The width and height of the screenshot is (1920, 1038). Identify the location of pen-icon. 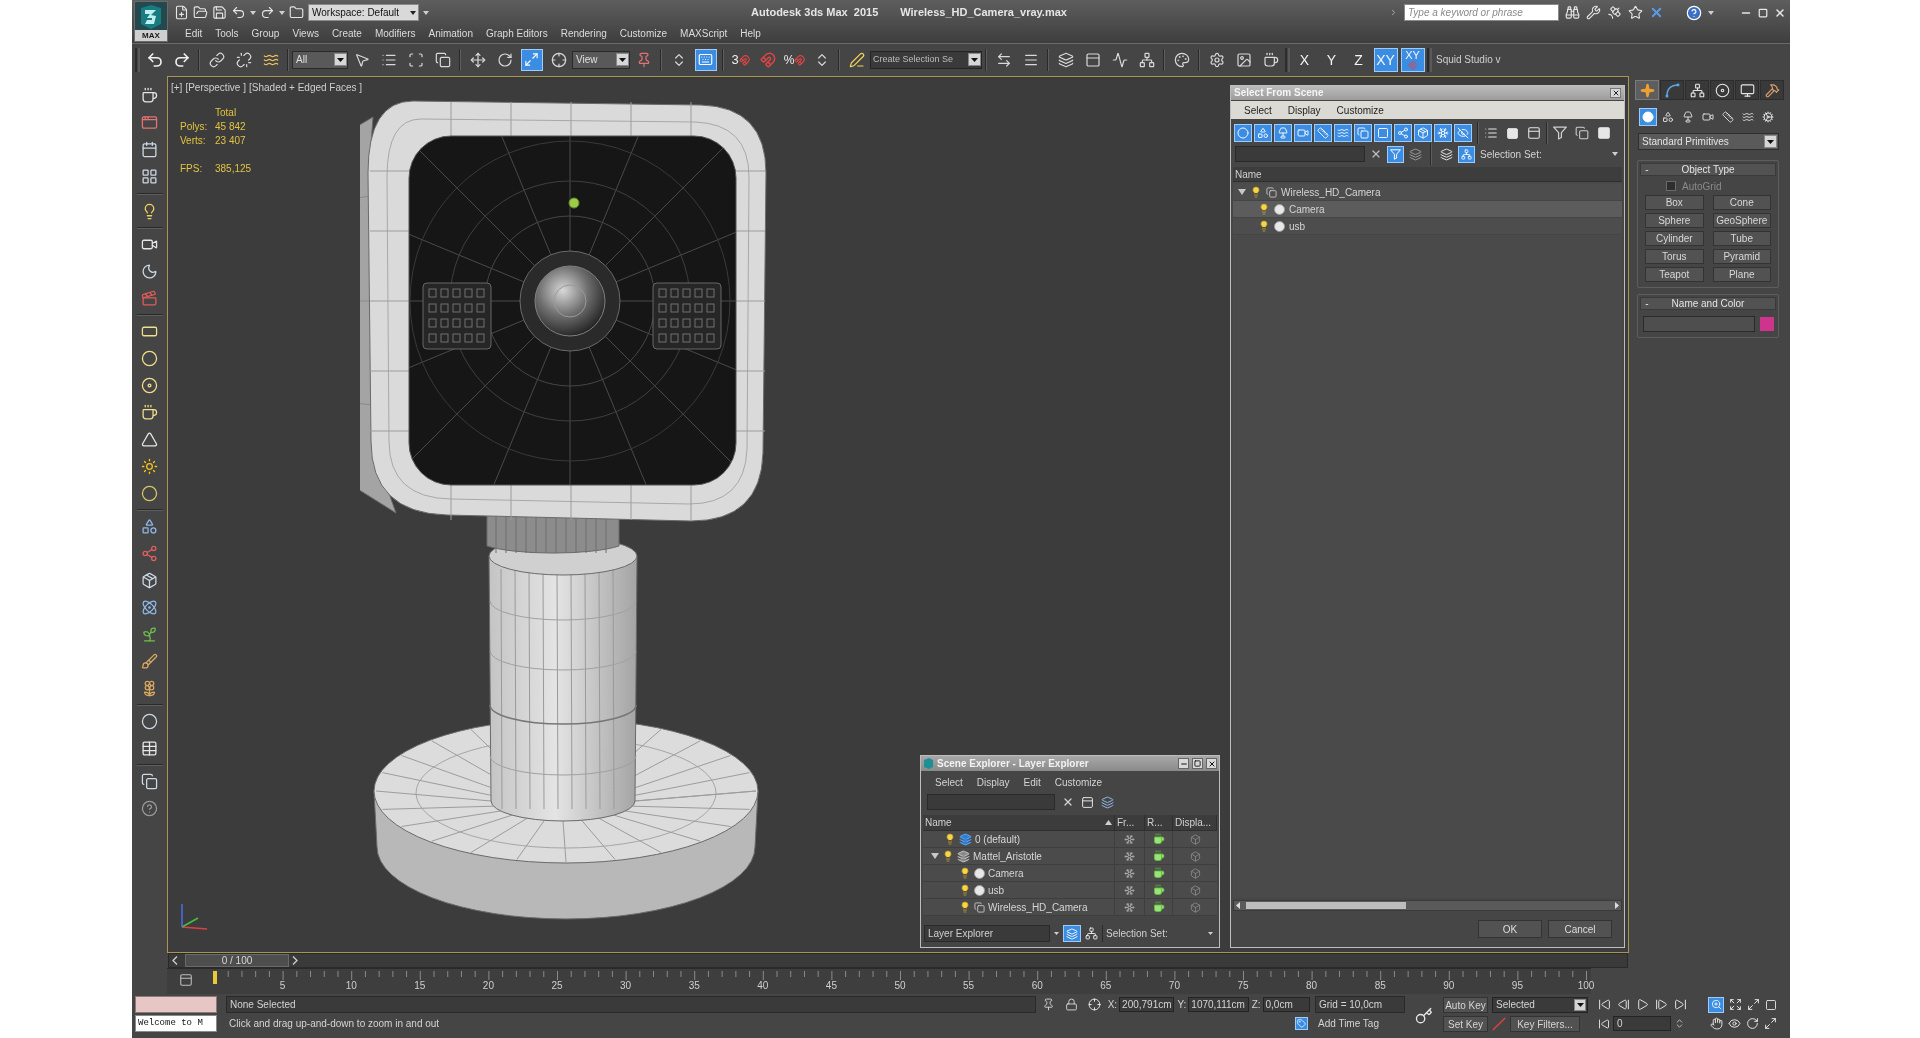
(856, 59).